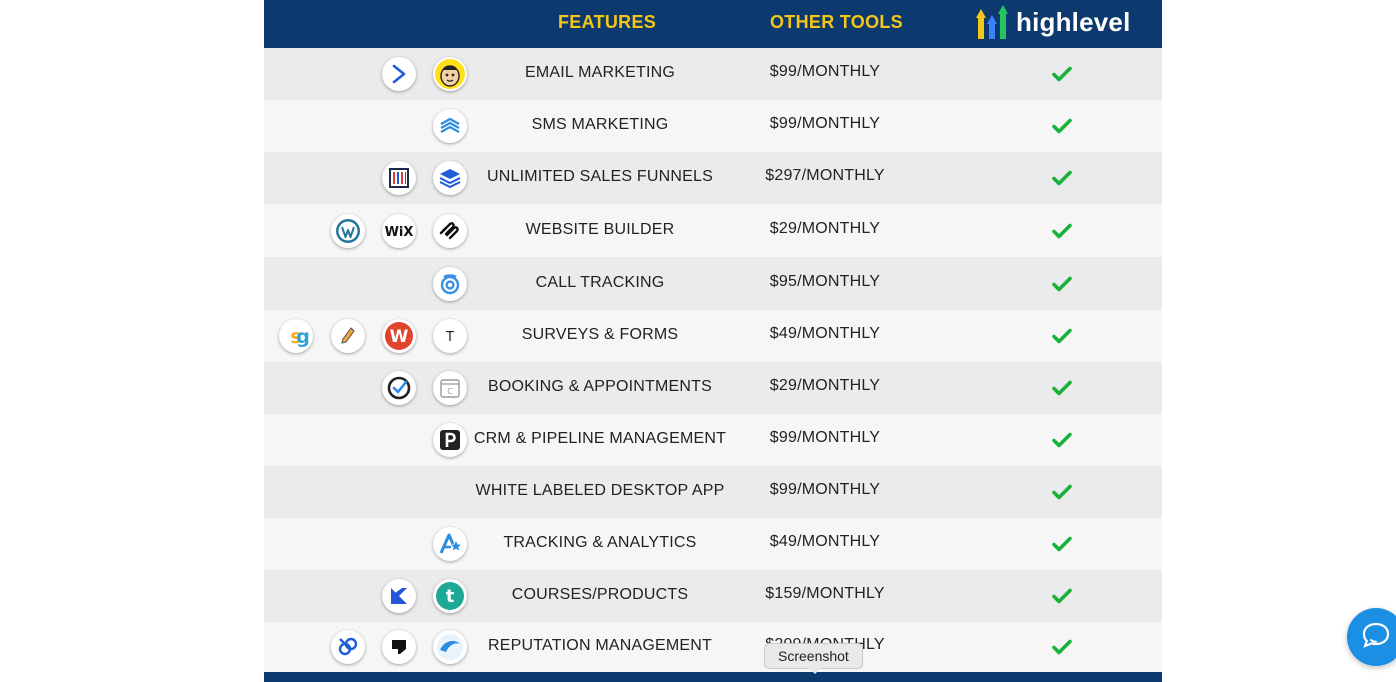 The height and width of the screenshot is (682, 1396). I want to click on highlevel-arrows-icon, so click(992, 22).